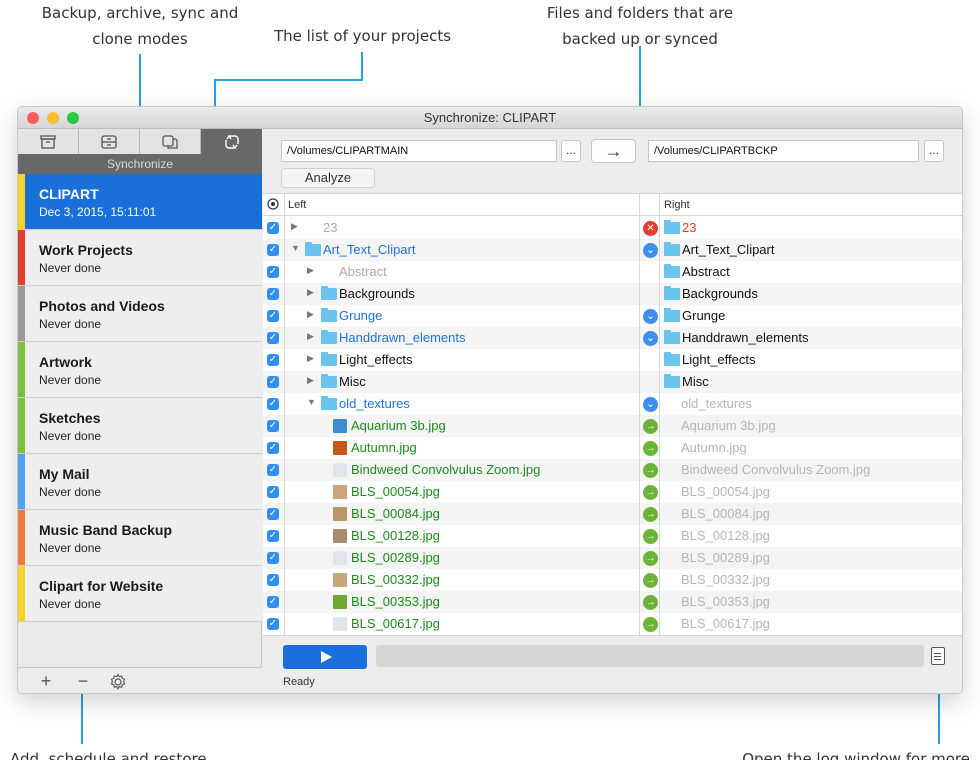 This screenshot has width=980, height=760. I want to click on right-item-name: Backgrounds, so click(720, 293).